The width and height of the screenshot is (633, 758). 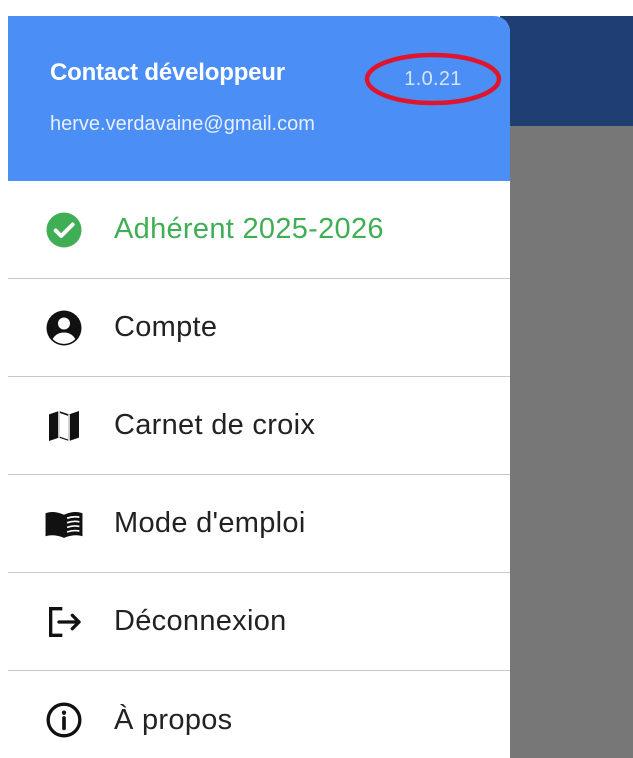 What do you see at coordinates (64, 426) in the screenshot?
I see `map-icon` at bounding box center [64, 426].